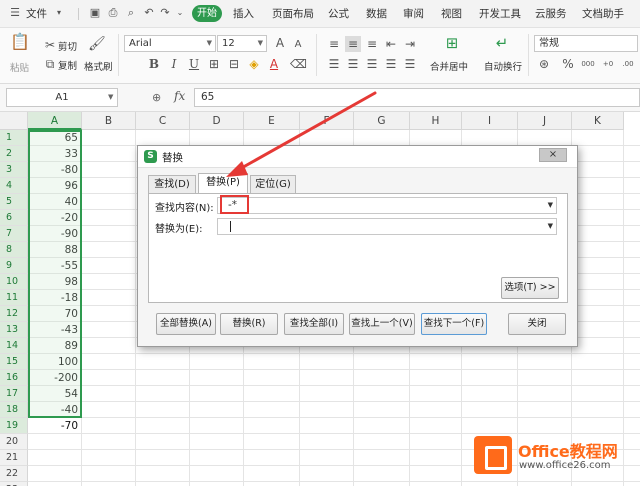  What do you see at coordinates (14, 474) in the screenshot?
I see `row-header: 22` at bounding box center [14, 474].